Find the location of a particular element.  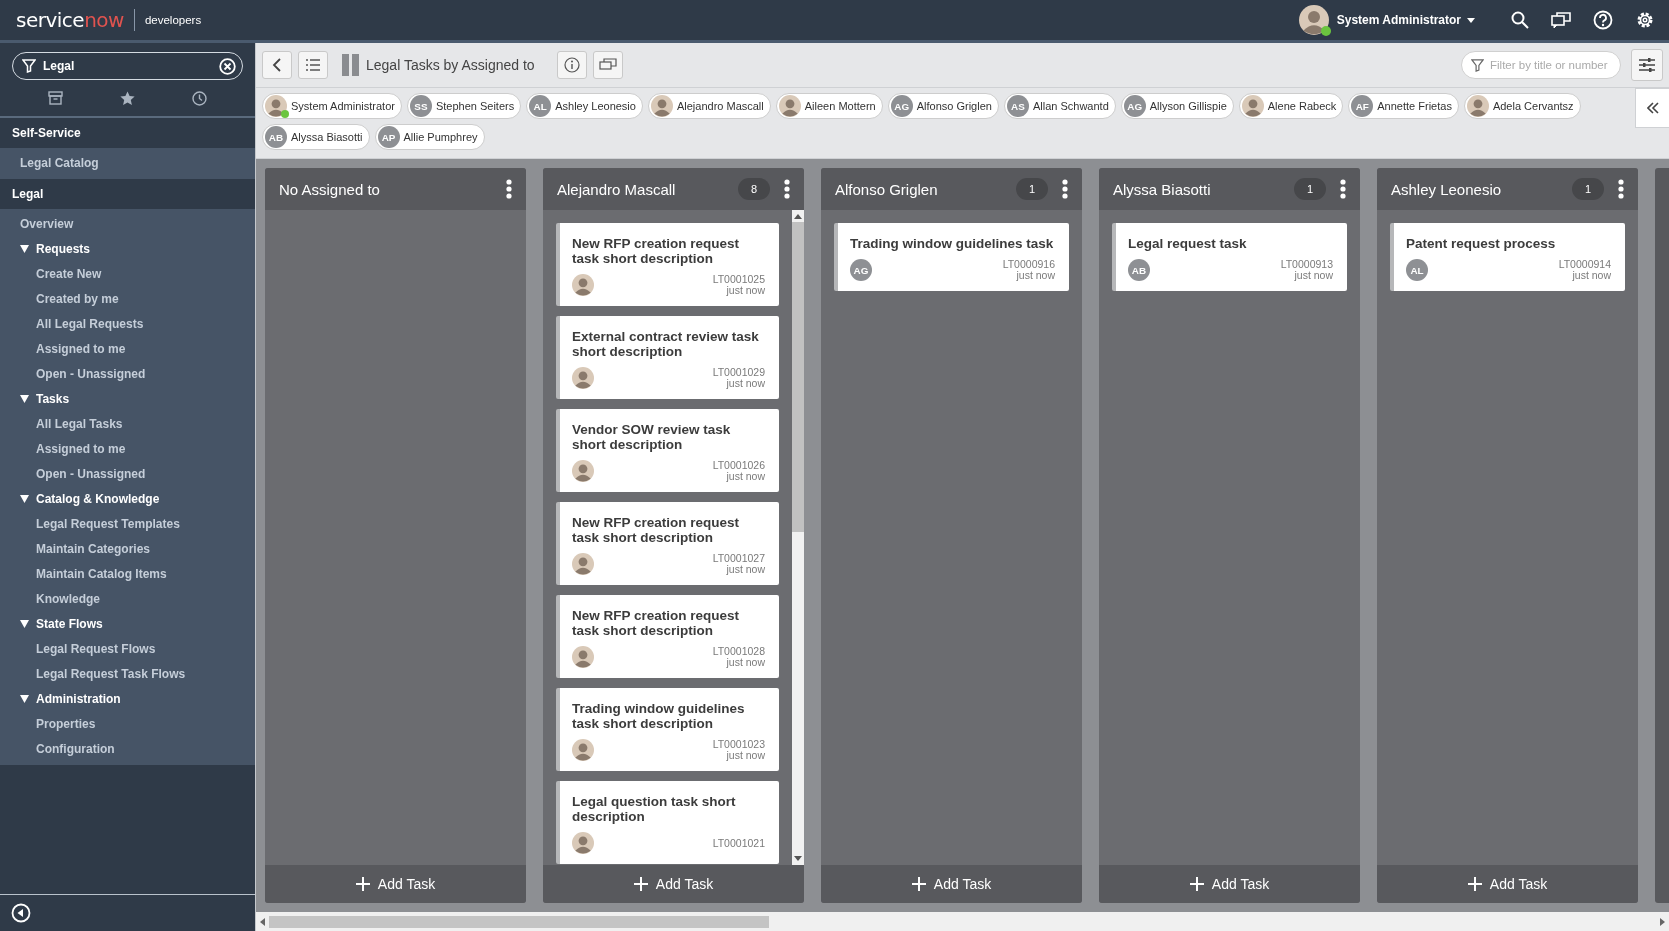

help-icon is located at coordinates (1603, 20).